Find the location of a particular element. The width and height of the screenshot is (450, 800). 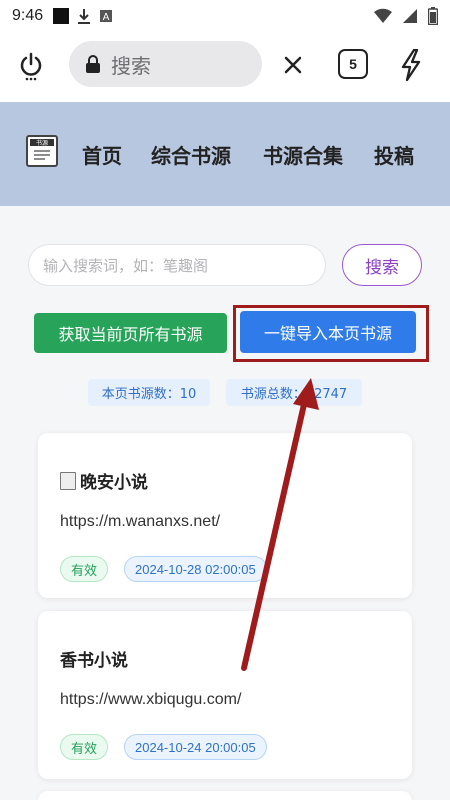

app-a-icon: A is located at coordinates (106, 16).